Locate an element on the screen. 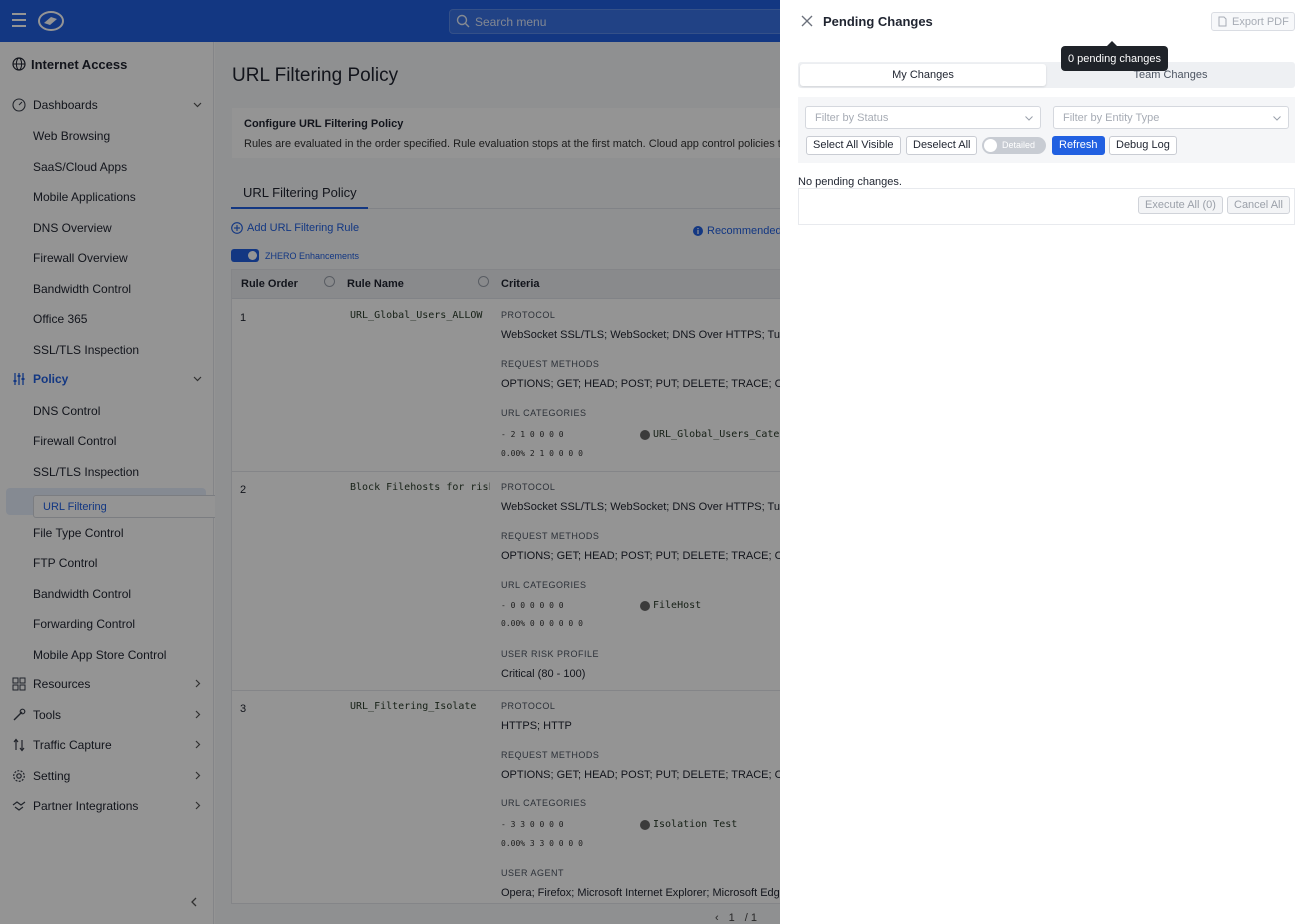  export-label: Export PDF is located at coordinates (1260, 21).